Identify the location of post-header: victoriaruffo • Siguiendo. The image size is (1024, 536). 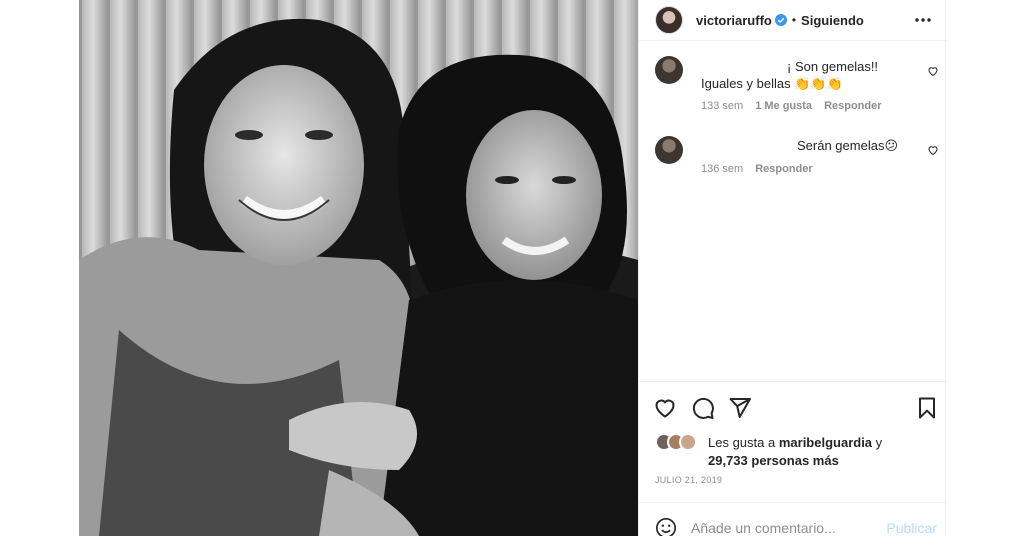
(793, 20).